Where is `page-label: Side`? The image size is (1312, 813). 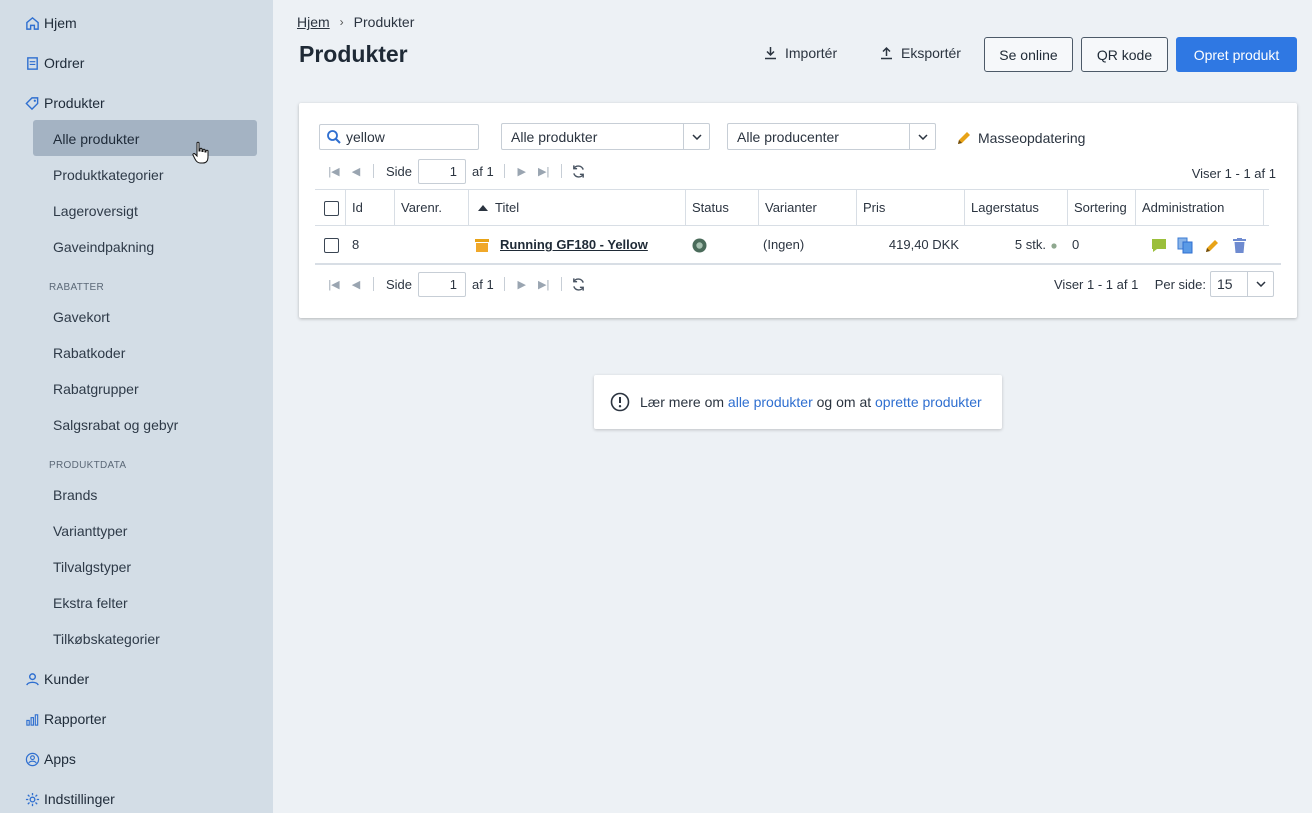
page-label: Side is located at coordinates (399, 171).